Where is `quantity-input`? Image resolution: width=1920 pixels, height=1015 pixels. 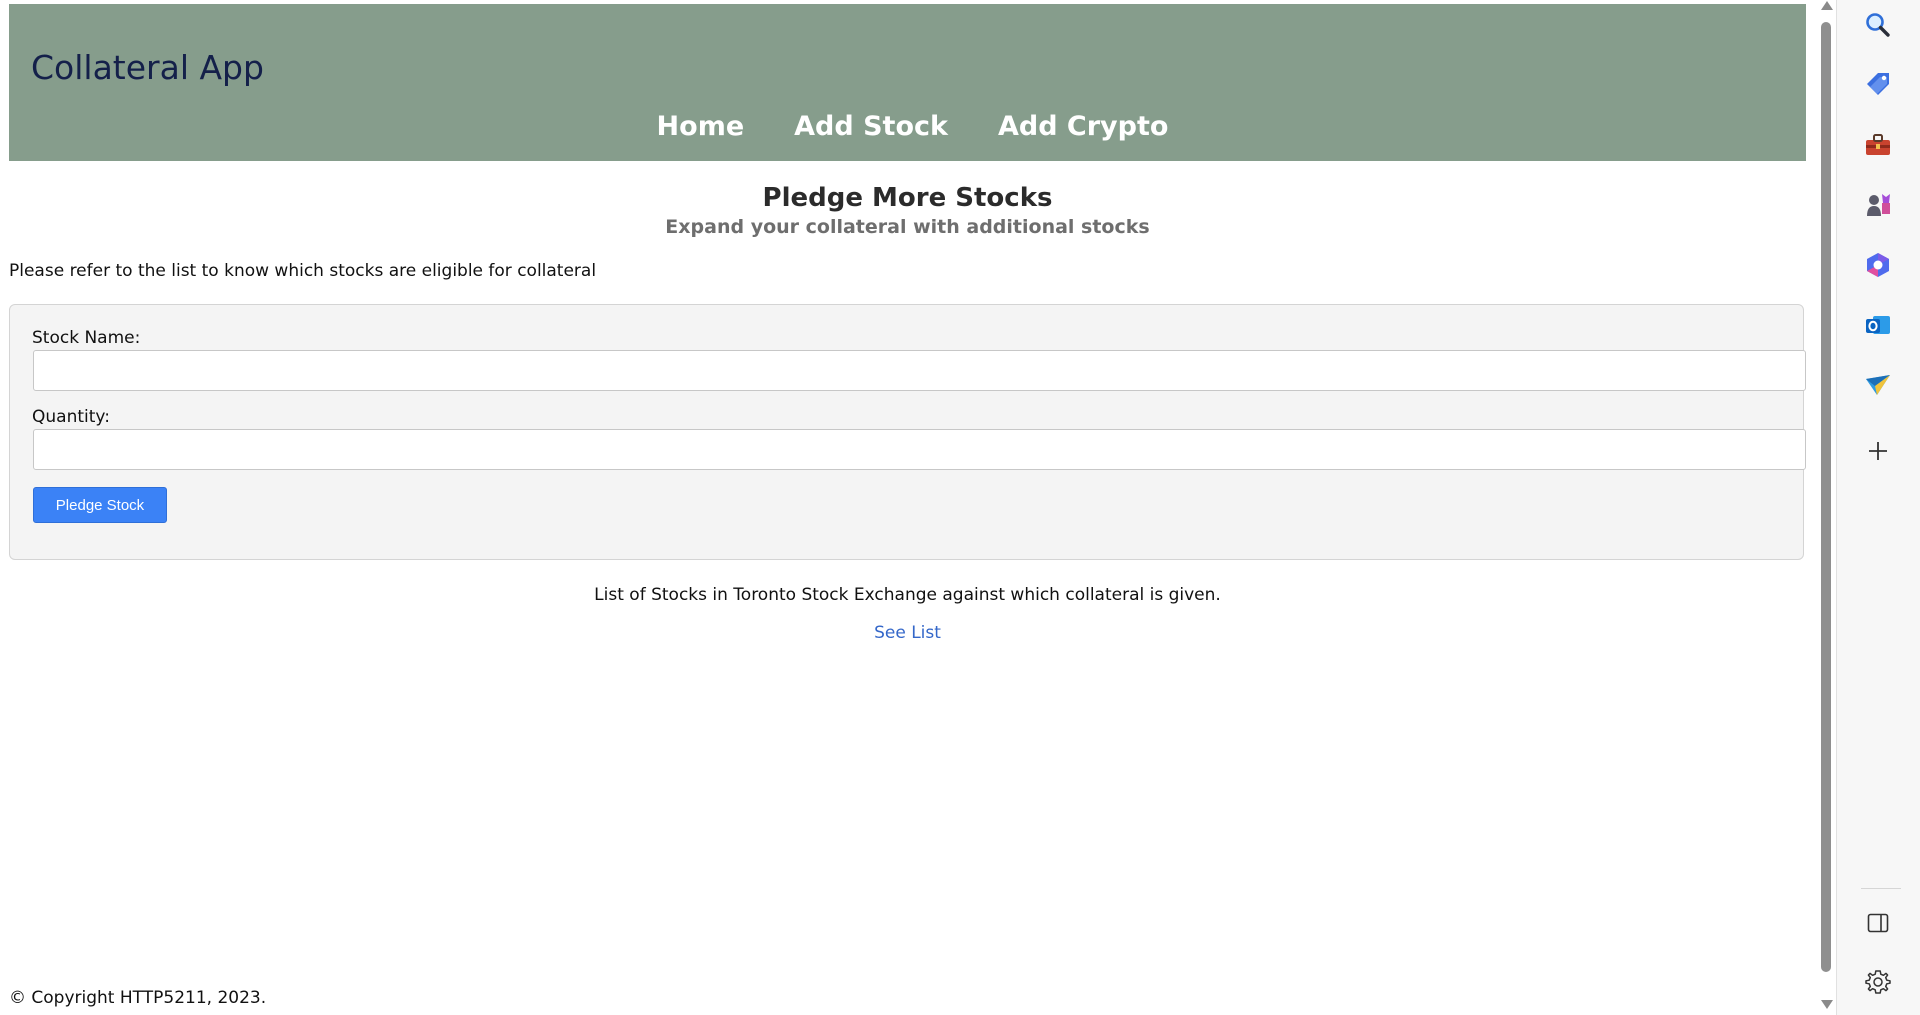 quantity-input is located at coordinates (919, 449).